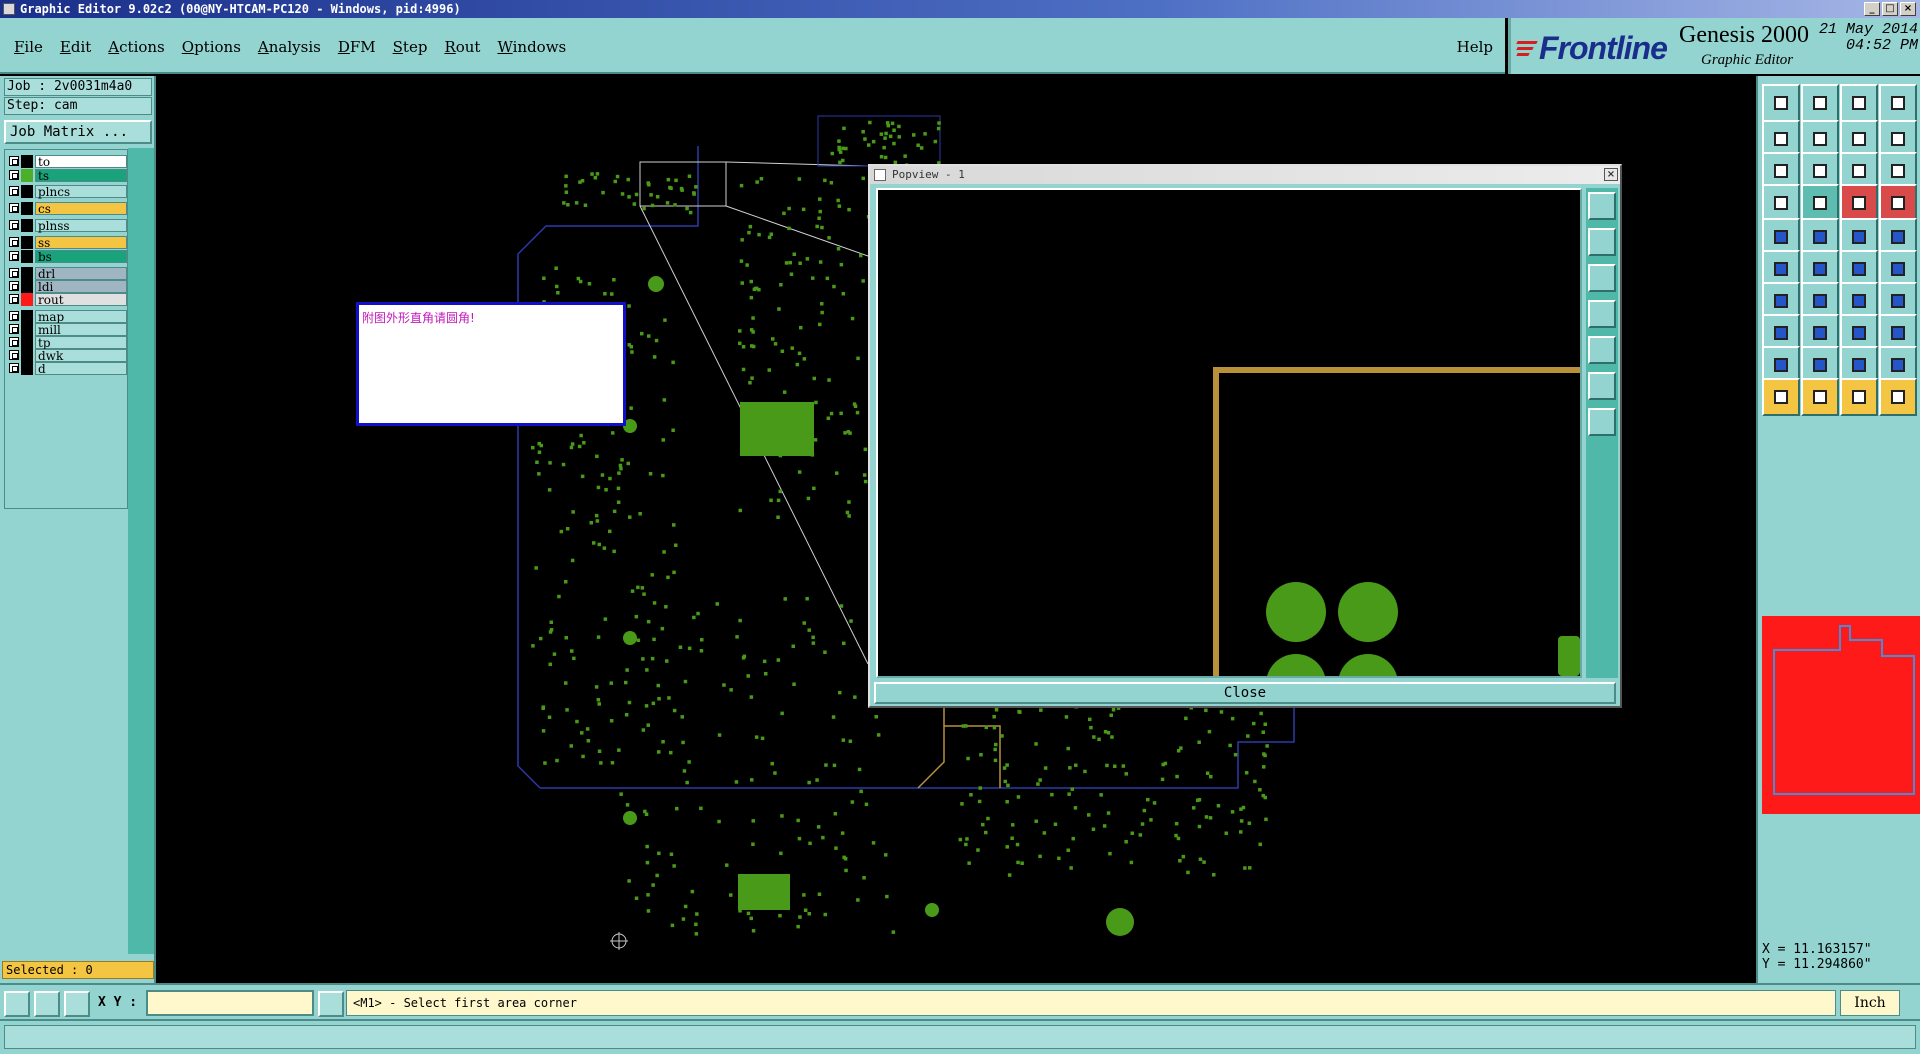 This screenshot has height=1054, width=1920. Describe the element at coordinates (141, 551) in the screenshot. I see `left-scroll-strip` at that location.